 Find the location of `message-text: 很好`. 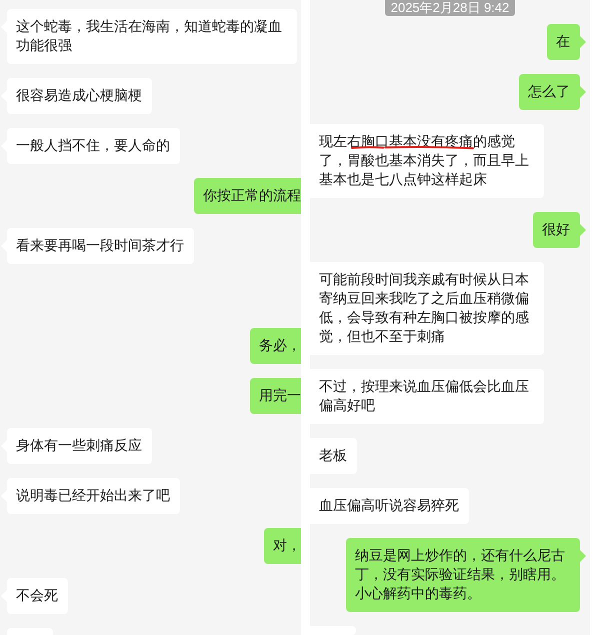

message-text: 很好 is located at coordinates (556, 229).